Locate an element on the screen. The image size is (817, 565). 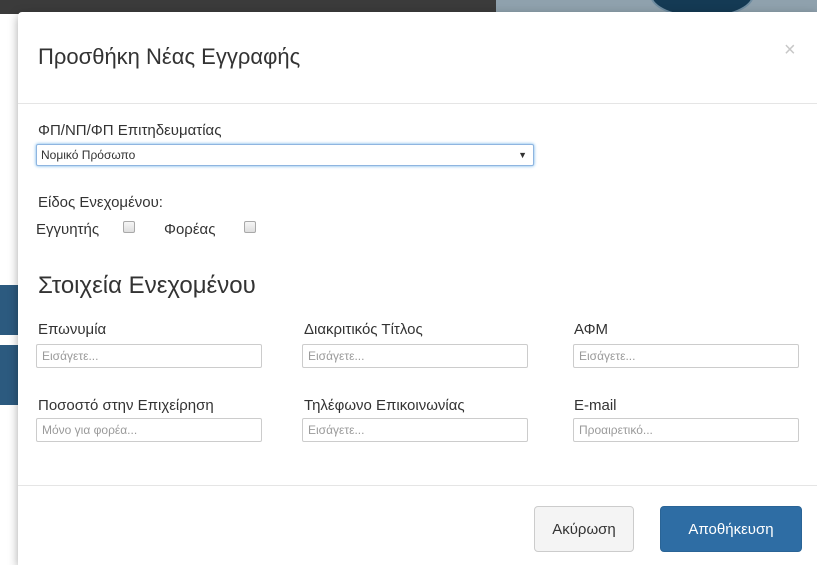
involved-type-label: Είδος Ενεχομένου: is located at coordinates (100, 202).